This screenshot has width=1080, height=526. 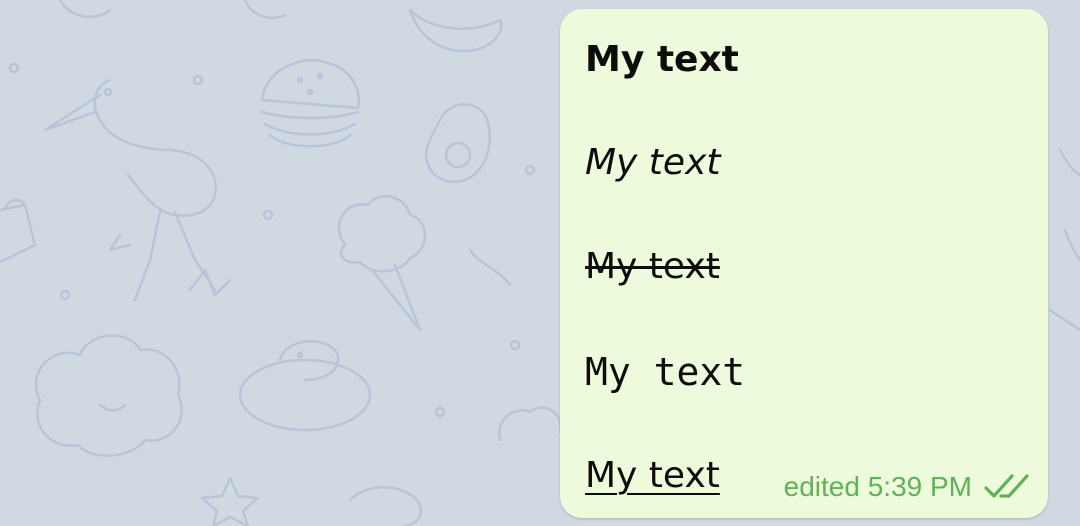 I want to click on underline-text-line: My text, so click(x=652, y=475).